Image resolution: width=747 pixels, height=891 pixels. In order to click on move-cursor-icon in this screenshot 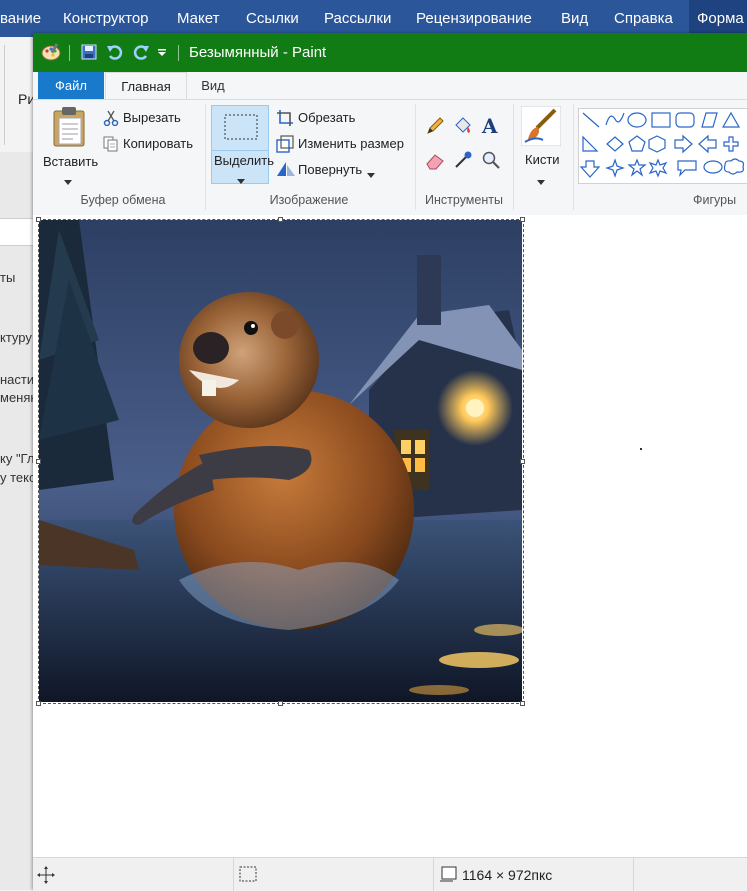, I will do `click(46, 876)`.